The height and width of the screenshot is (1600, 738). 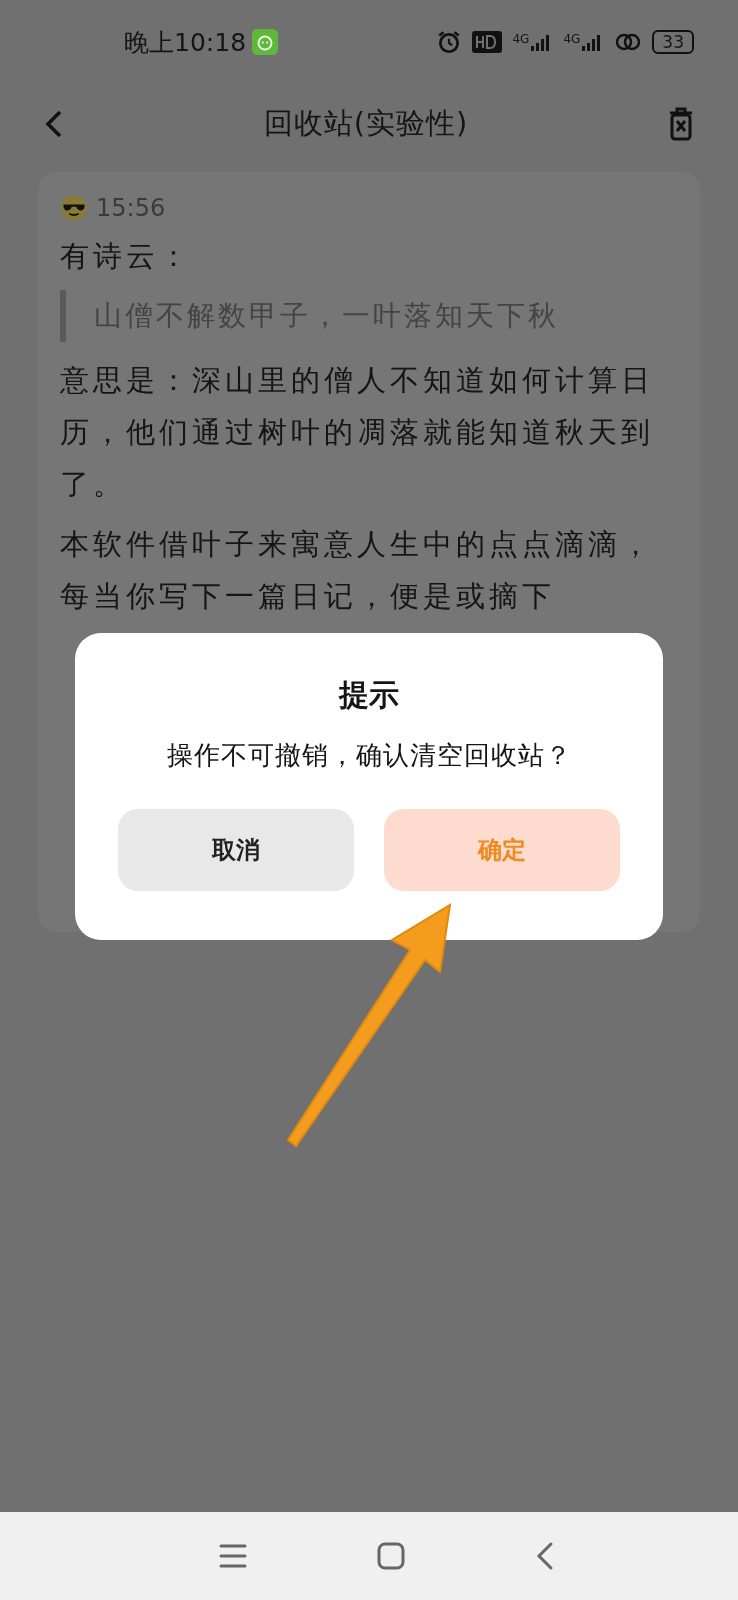 What do you see at coordinates (487, 42) in the screenshot?
I see `hd-icon` at bounding box center [487, 42].